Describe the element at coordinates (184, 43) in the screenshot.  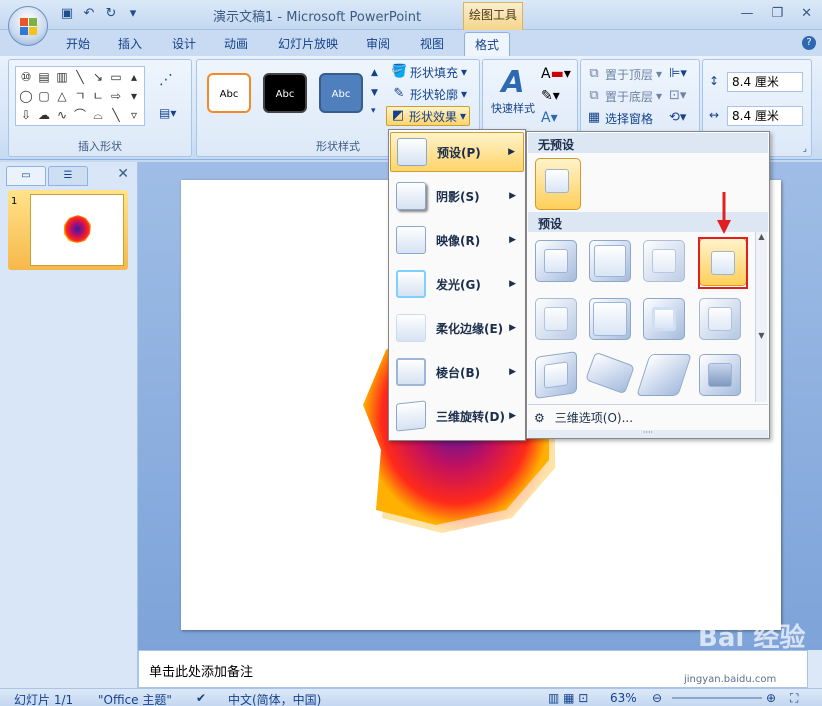
I see `tab-design: 设计` at that location.